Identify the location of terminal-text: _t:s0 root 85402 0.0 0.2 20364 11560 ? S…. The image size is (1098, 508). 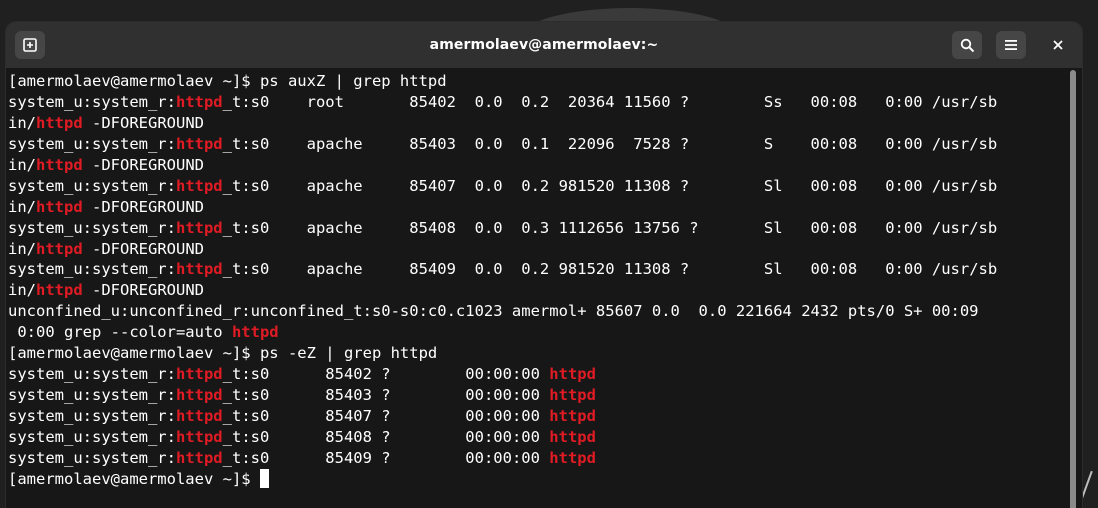
(610, 101).